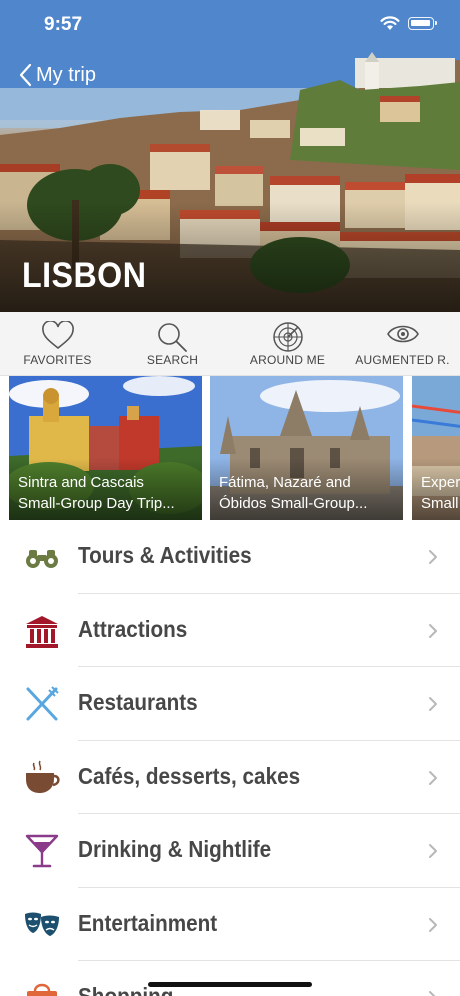  What do you see at coordinates (287, 360) in the screenshot?
I see `around-me-label: AROUND ME` at bounding box center [287, 360].